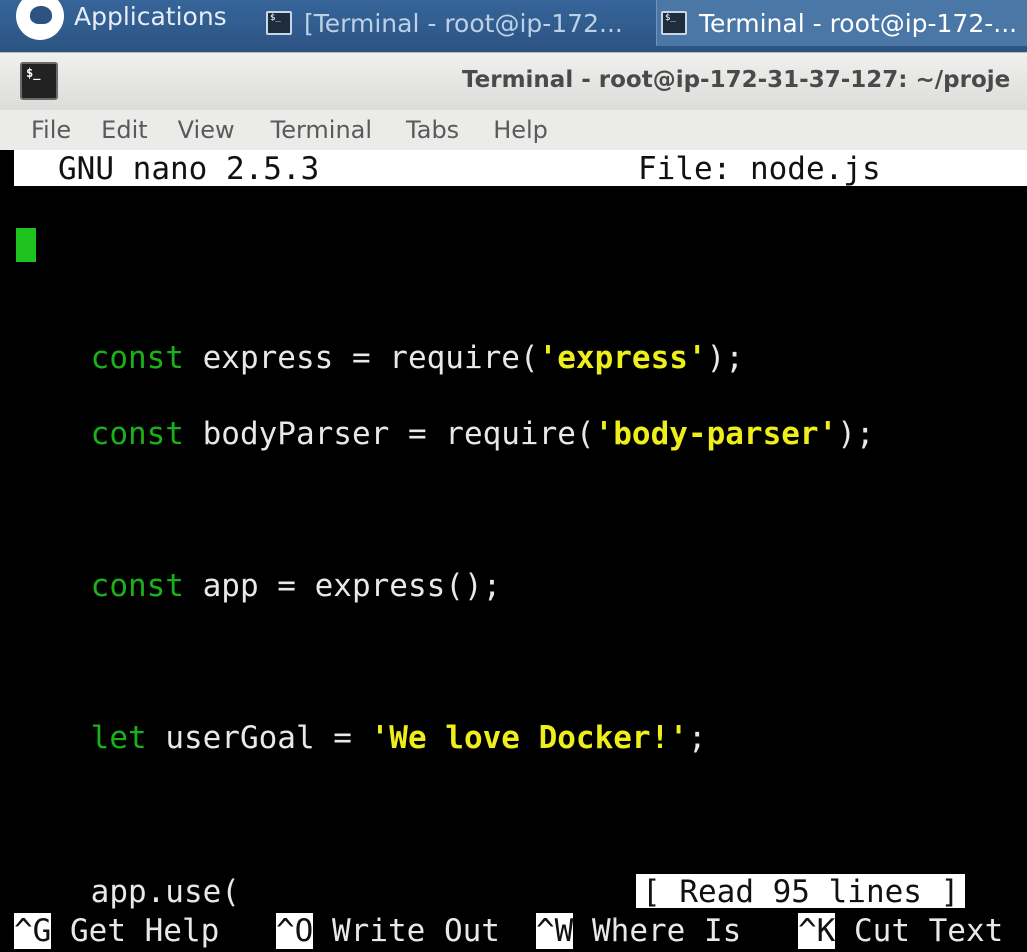 Image resolution: width=1027 pixels, height=952 pixels. What do you see at coordinates (432, 130) in the screenshot?
I see `menu-tabs: Tabs` at bounding box center [432, 130].